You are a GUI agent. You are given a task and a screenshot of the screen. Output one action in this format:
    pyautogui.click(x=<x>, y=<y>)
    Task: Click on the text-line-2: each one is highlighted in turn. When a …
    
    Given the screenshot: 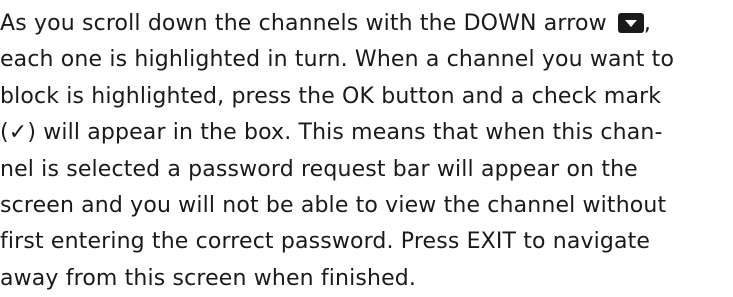 What is the action you would take?
    pyautogui.click(x=337, y=60)
    